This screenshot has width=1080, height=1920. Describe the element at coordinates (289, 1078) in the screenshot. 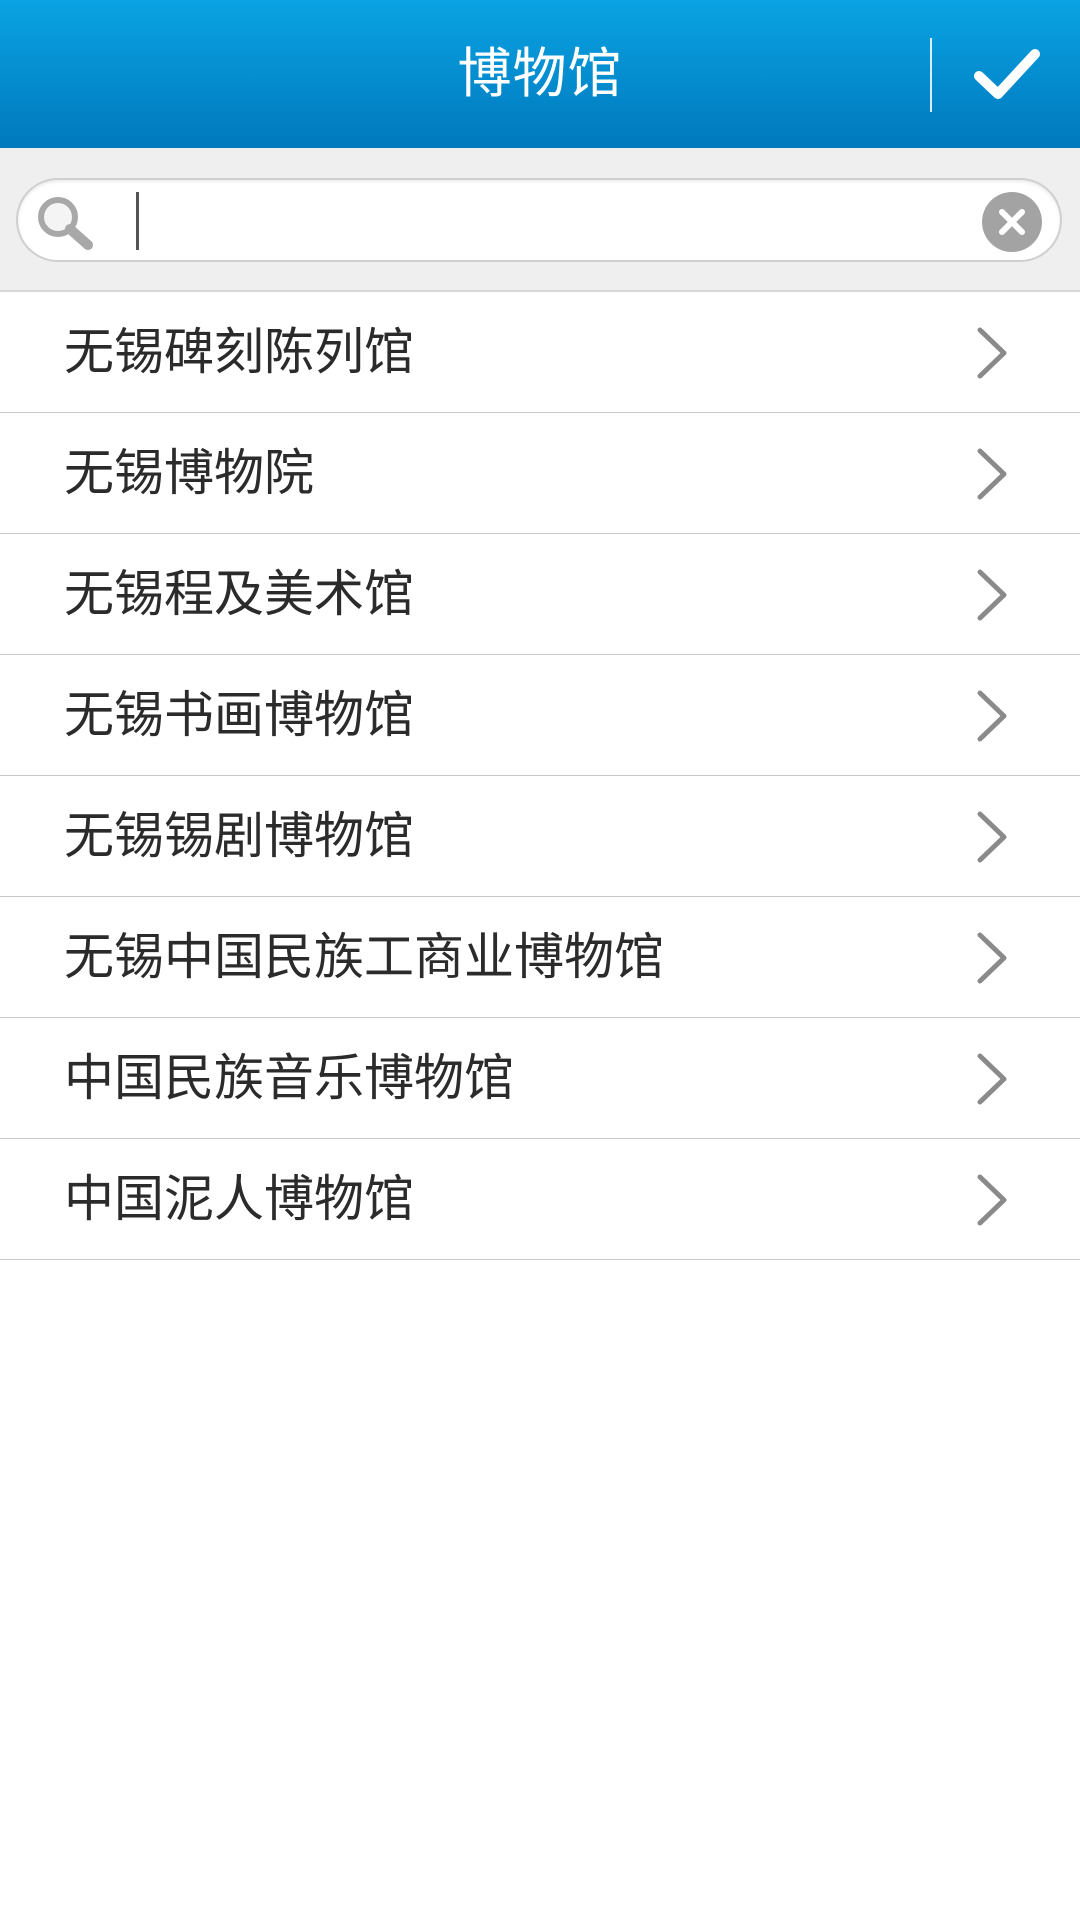

I see `list-item-label: 中国民族音乐博物馆` at that location.